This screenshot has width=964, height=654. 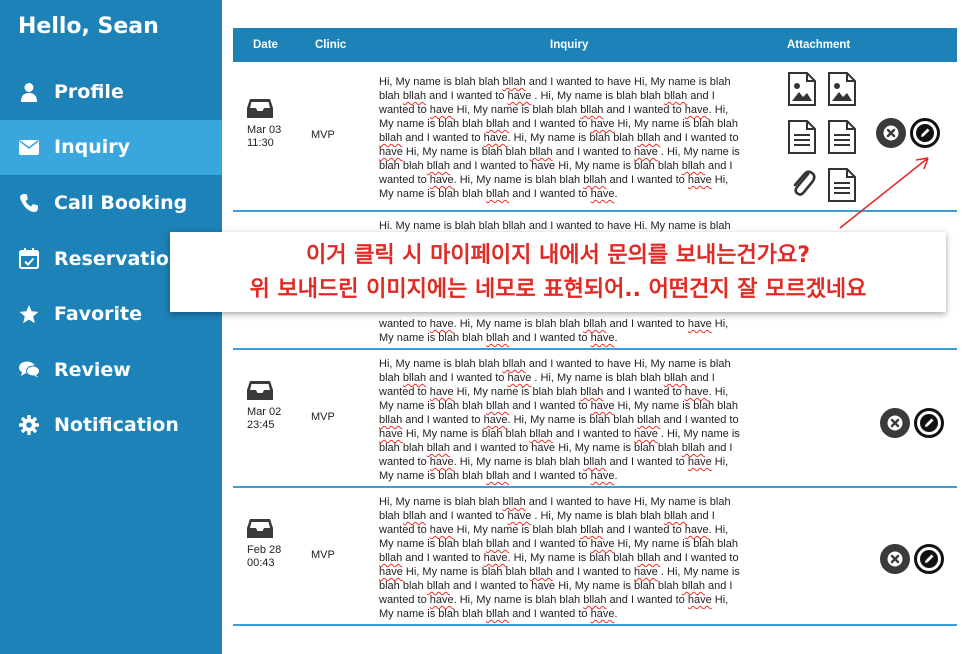 What do you see at coordinates (98, 314) in the screenshot?
I see `sidebar-item-label: Favorite` at bounding box center [98, 314].